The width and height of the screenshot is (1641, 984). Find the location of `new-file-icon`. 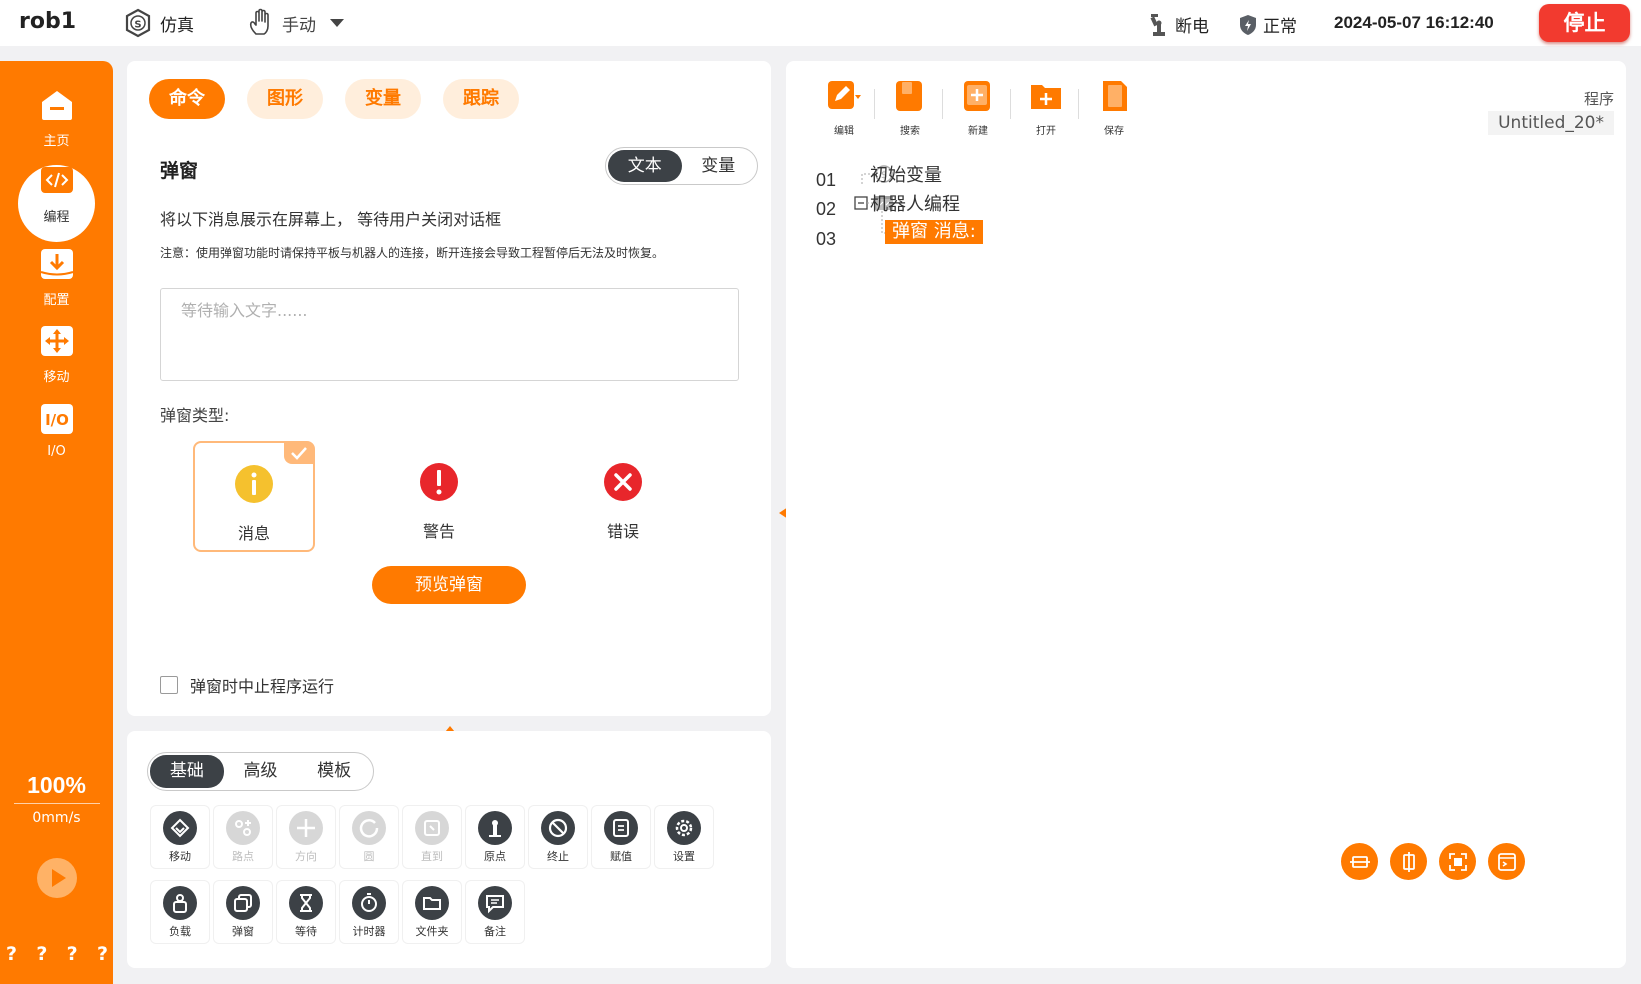

new-file-icon is located at coordinates (977, 96).